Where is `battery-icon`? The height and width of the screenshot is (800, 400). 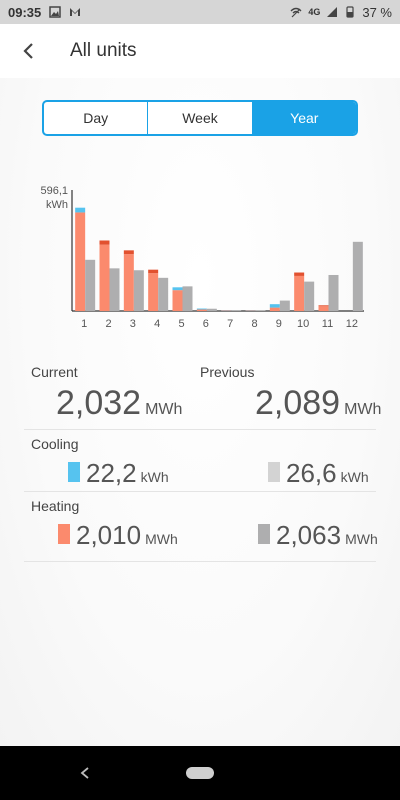 battery-icon is located at coordinates (350, 12).